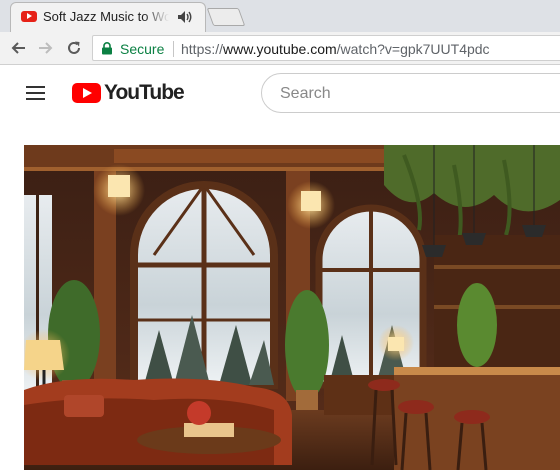 The width and height of the screenshot is (560, 470). What do you see at coordinates (18, 48) in the screenshot?
I see `arrow-left-icon` at bounding box center [18, 48].